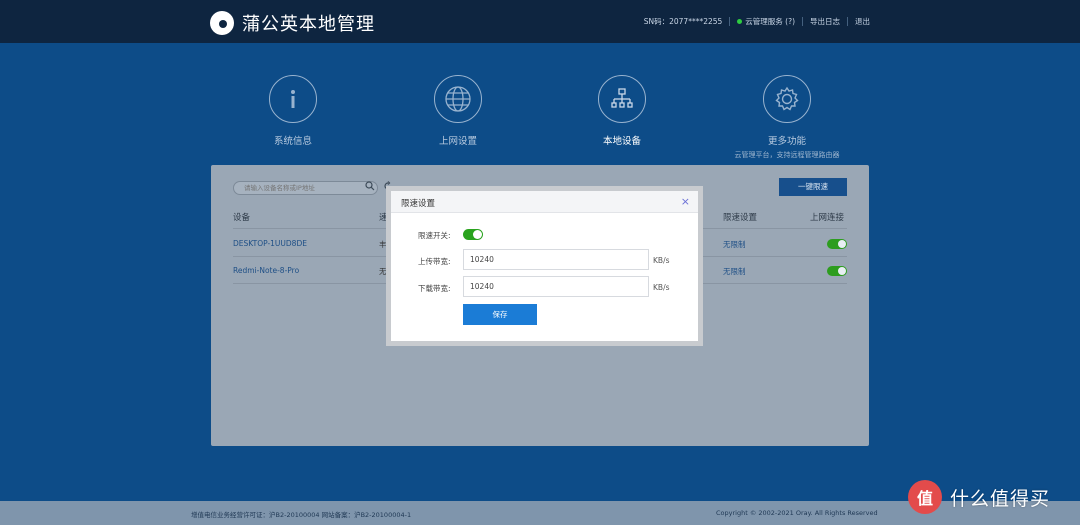  Describe the element at coordinates (1000, 498) in the screenshot. I see `watermark-text: 什么值得买` at that location.